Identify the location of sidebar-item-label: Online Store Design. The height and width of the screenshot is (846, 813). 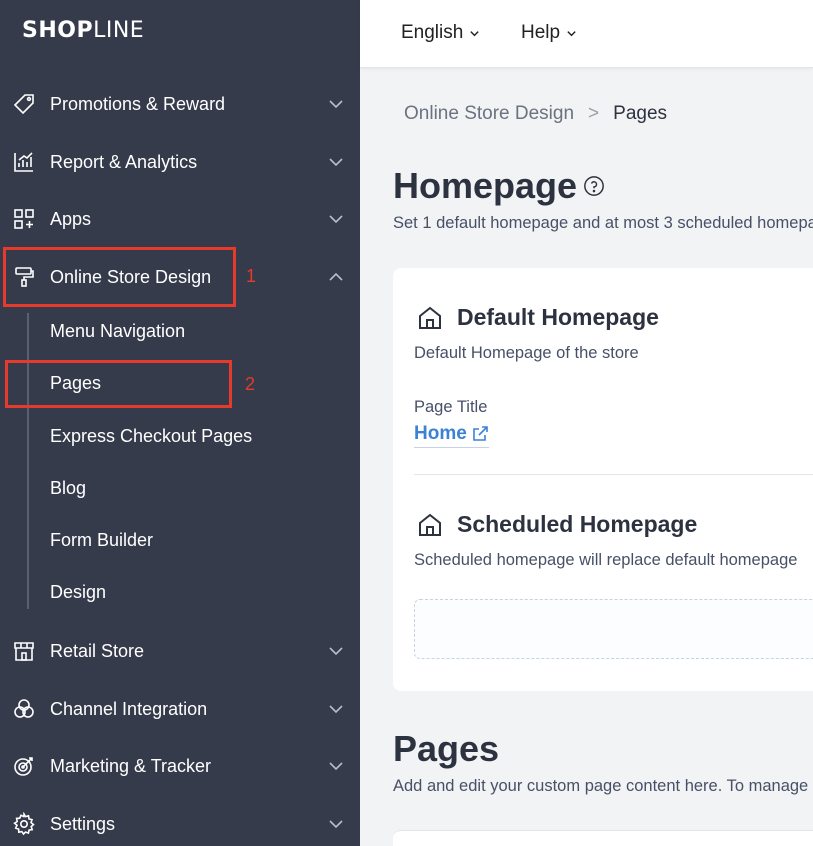
(131, 276).